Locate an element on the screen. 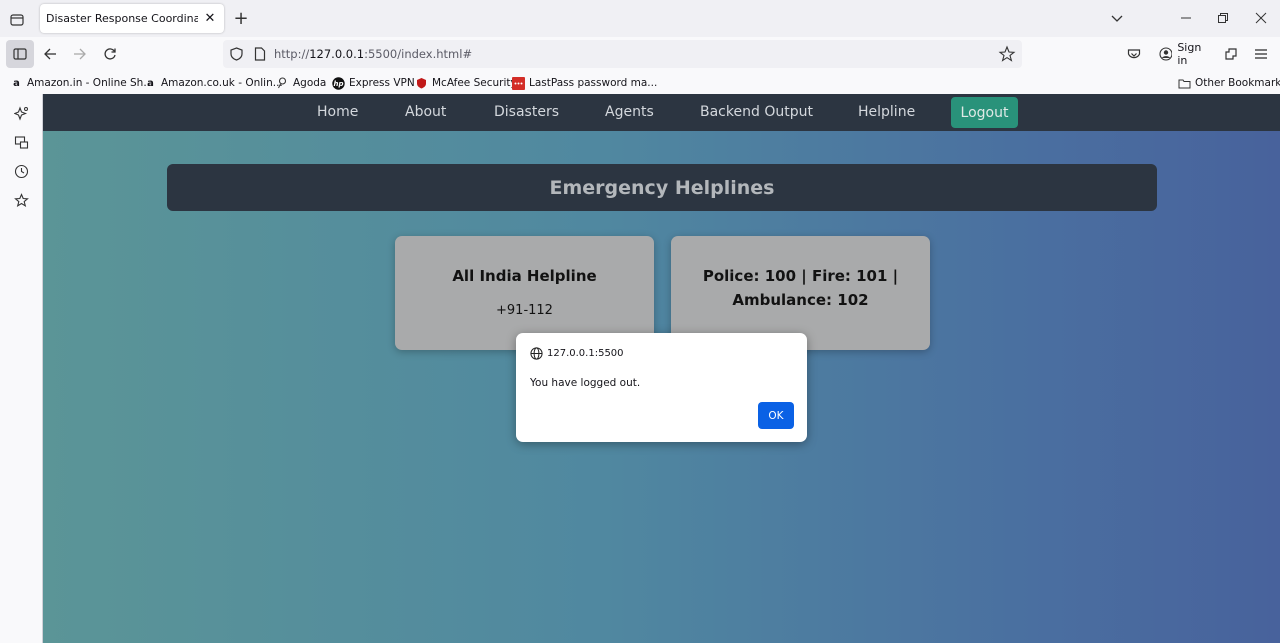 The height and width of the screenshot is (643, 1280). bookmark-item: Agoda is located at coordinates (301, 83).